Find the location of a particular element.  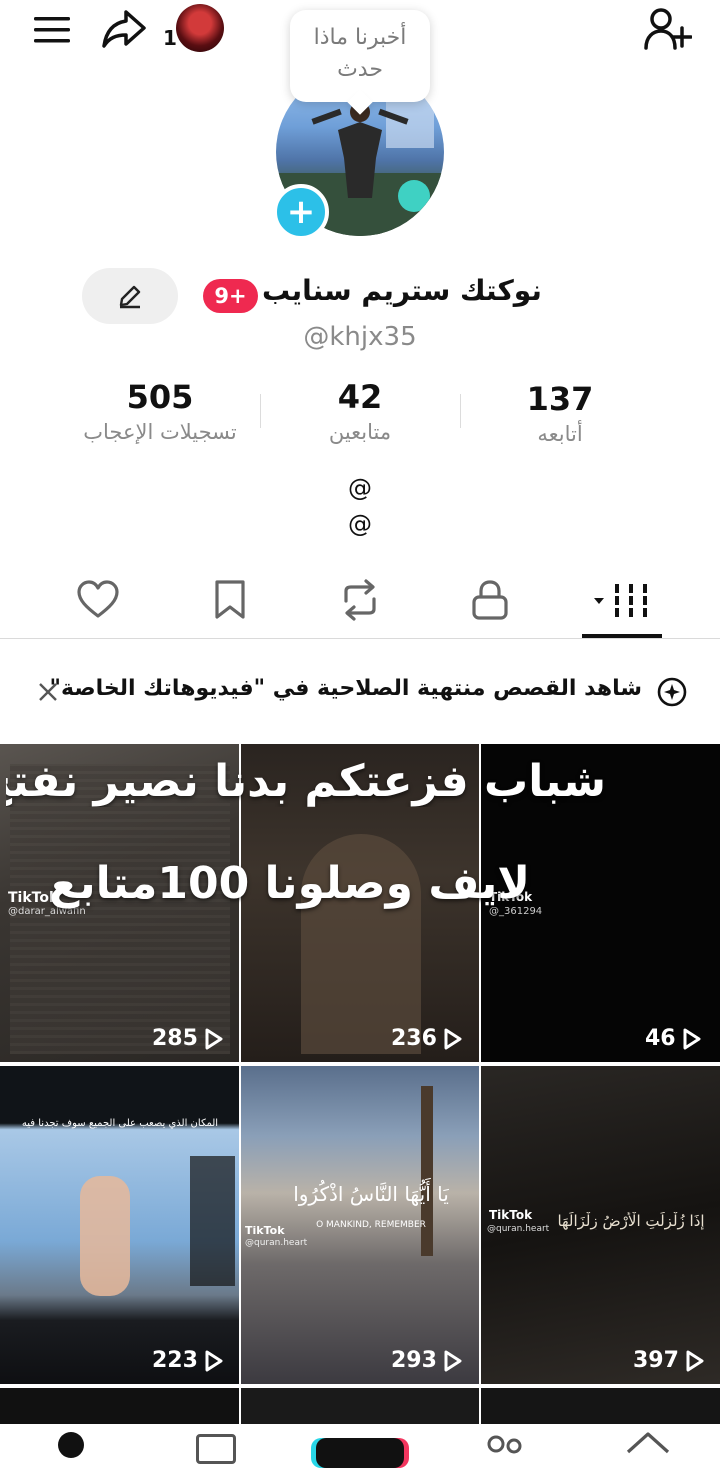

nav-create-button is located at coordinates (360, 1453).